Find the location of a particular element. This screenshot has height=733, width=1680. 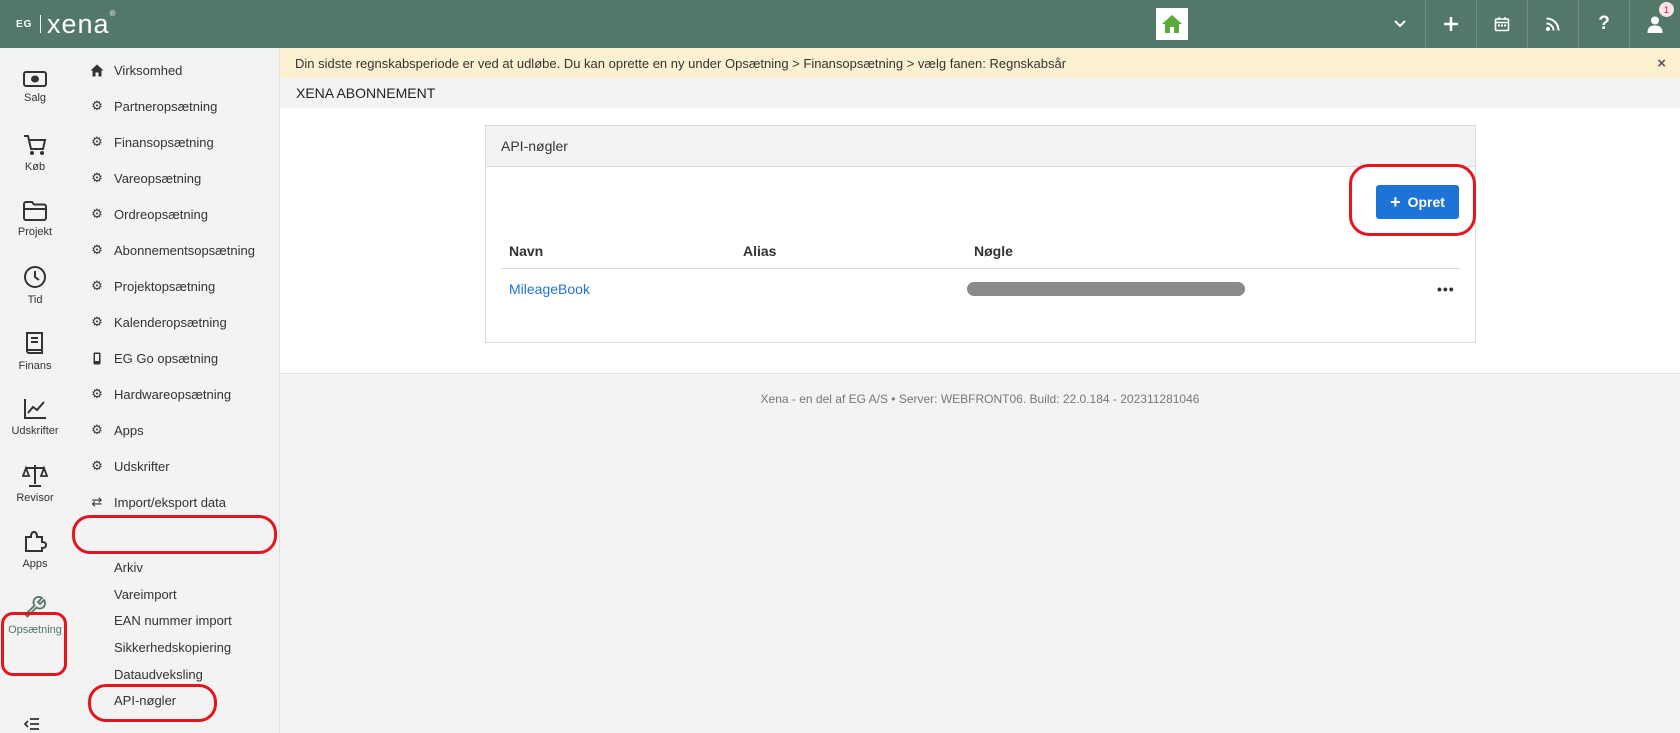

nav-sub-sikkerhedskopiering: Sikkerhedskopiering is located at coordinates (172, 647).